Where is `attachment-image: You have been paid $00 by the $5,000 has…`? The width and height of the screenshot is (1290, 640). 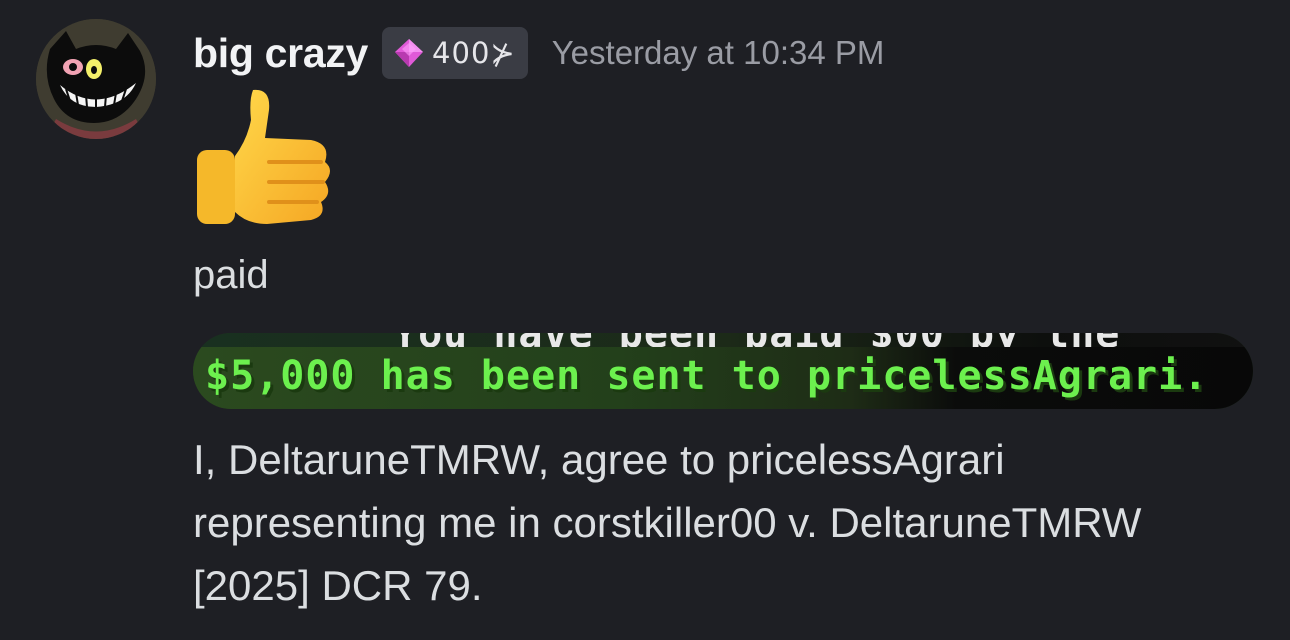 attachment-image: You have been paid $00 by the $5,000 has… is located at coordinates (723, 371).